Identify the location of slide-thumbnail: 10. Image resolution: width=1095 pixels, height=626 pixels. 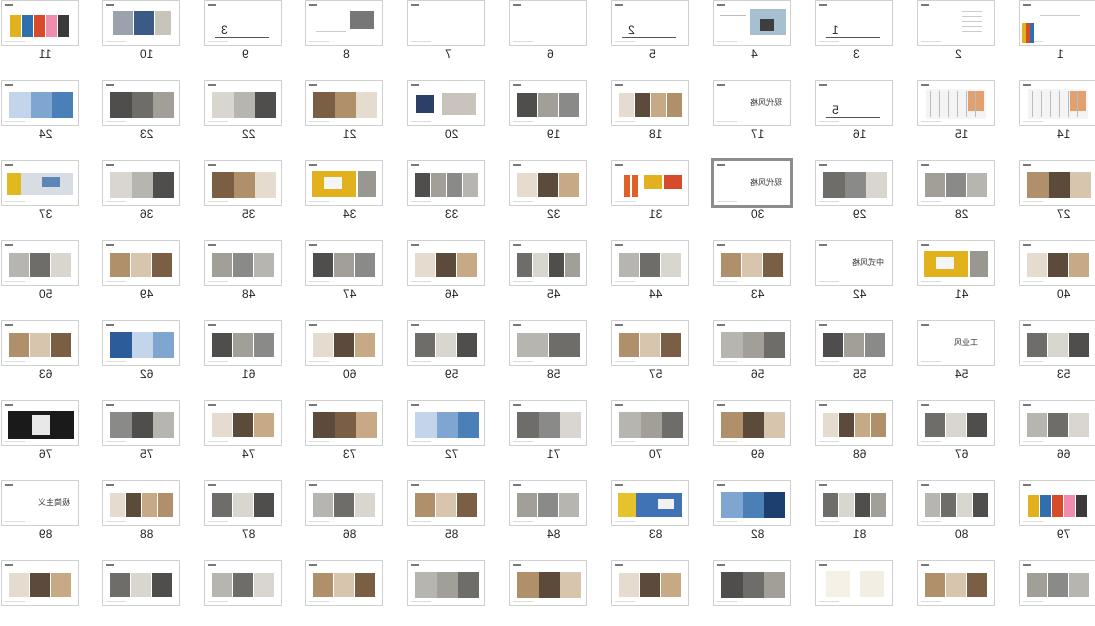
(141, 33).